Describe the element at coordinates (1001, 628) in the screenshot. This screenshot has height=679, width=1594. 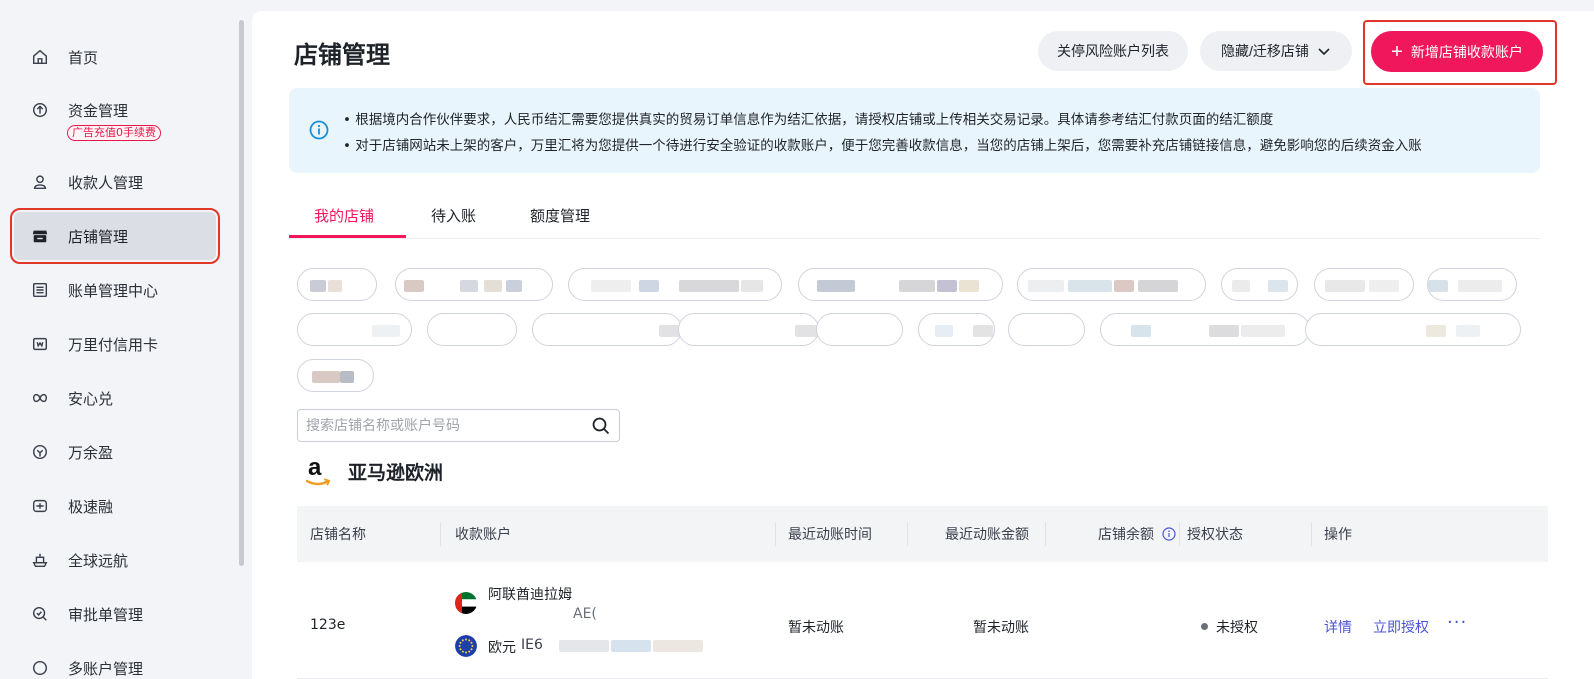
I see `last-transaction-amount: 暂未动账` at that location.